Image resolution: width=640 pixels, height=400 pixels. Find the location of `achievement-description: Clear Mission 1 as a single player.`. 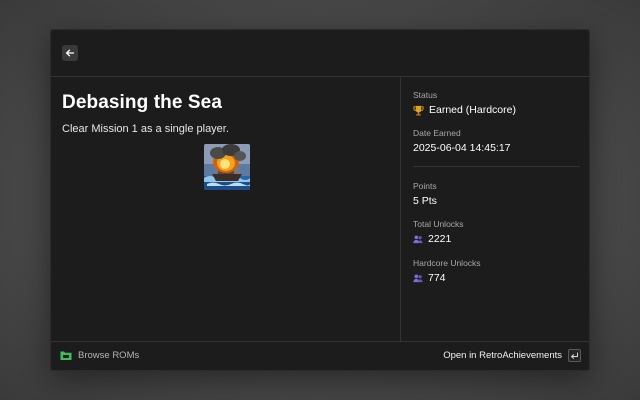

achievement-description: Clear Mission 1 as a single player. is located at coordinates (145, 129).